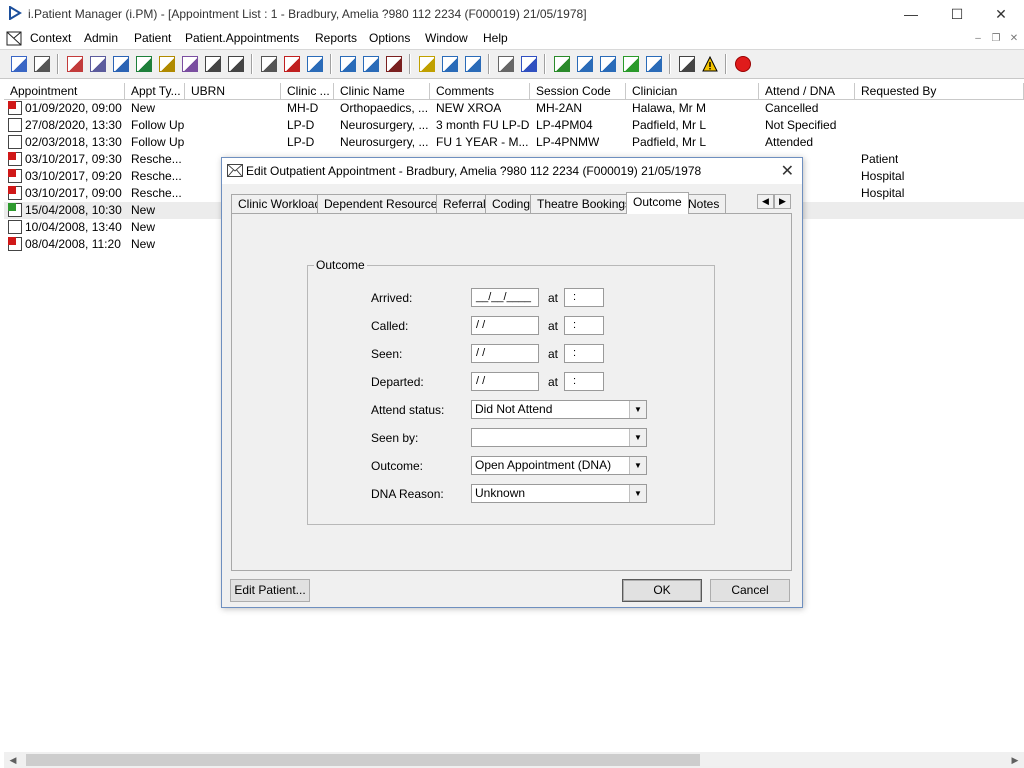 Image resolution: width=1024 pixels, height=768 pixels. I want to click on scrollbar-thumb, so click(363, 760).